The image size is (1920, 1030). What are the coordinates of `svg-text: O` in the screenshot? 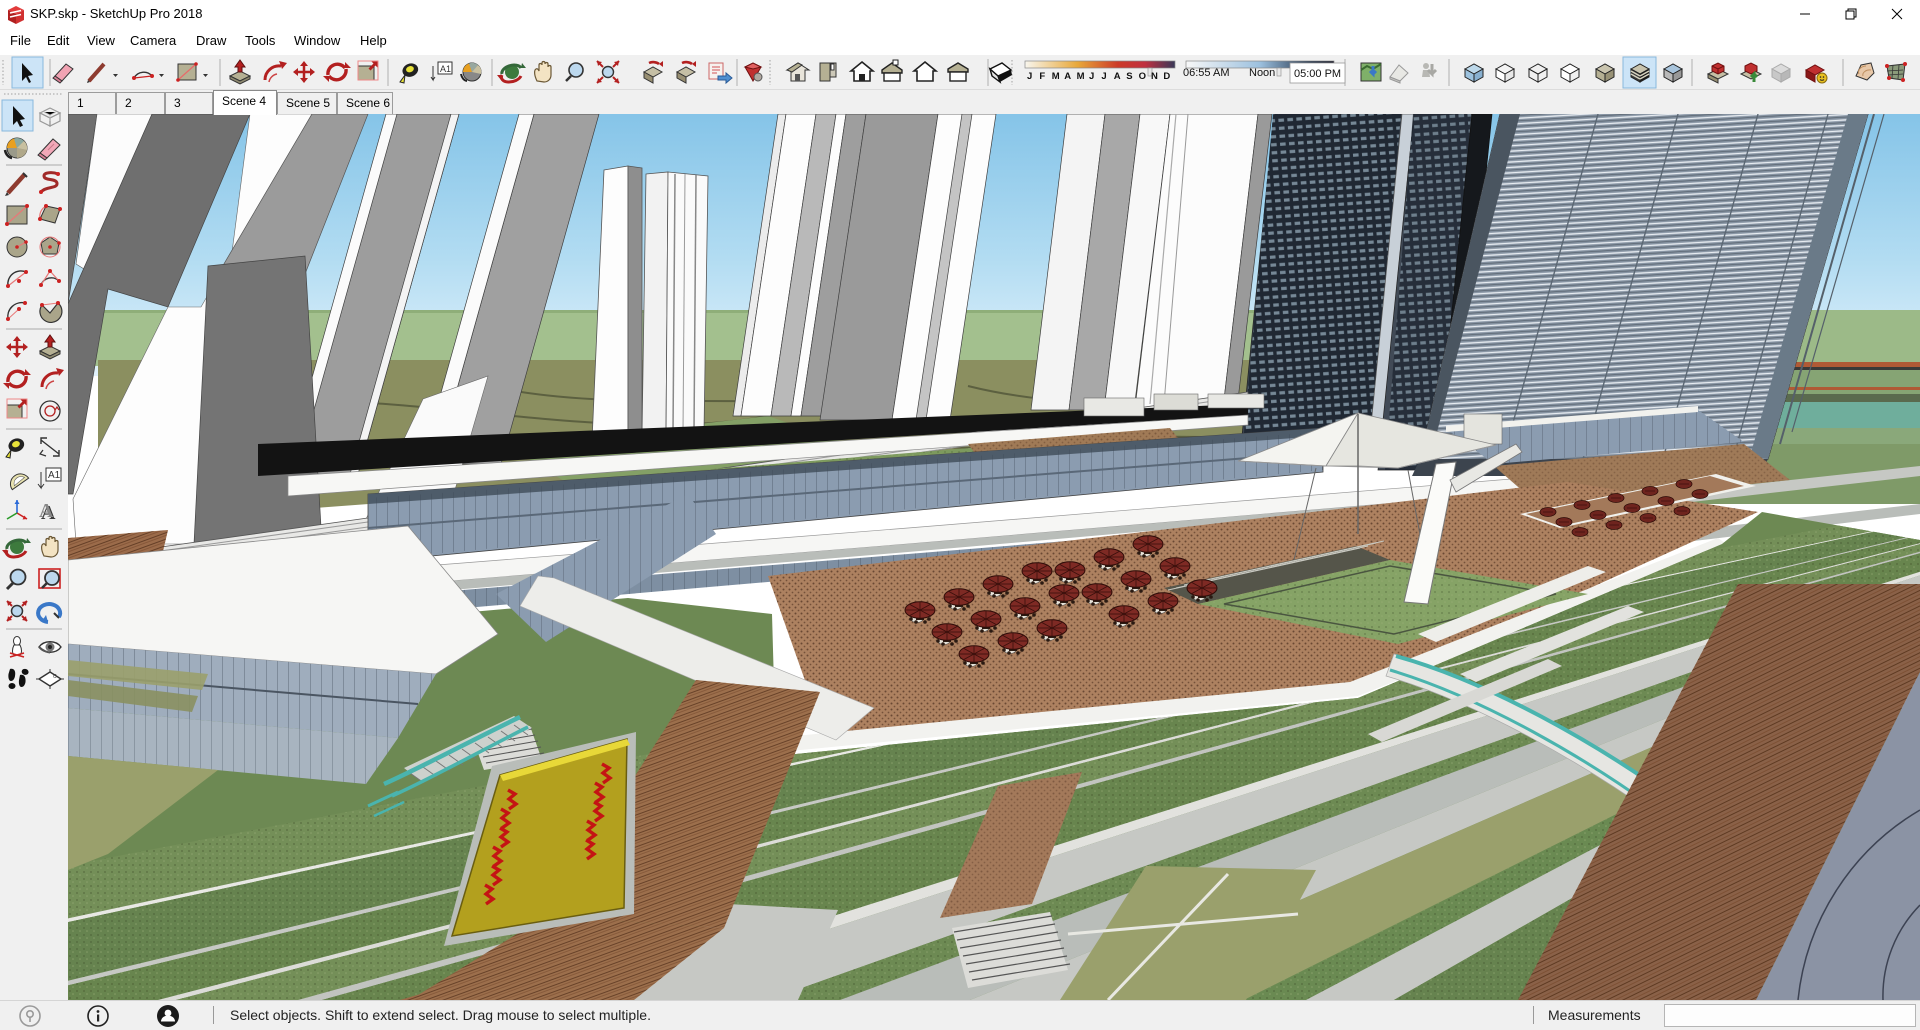 It's located at (1142, 76).